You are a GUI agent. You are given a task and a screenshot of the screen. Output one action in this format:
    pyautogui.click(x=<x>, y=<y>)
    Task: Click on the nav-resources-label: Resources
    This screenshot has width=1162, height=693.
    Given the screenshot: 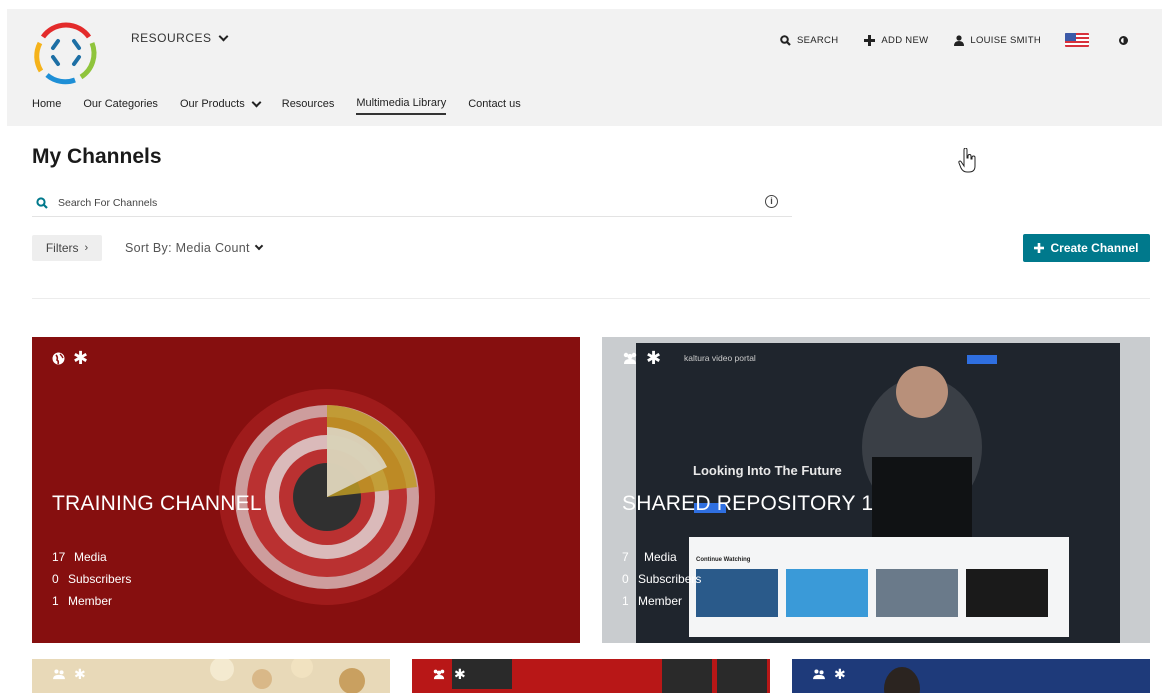 What is the action you would take?
    pyautogui.click(x=308, y=104)
    